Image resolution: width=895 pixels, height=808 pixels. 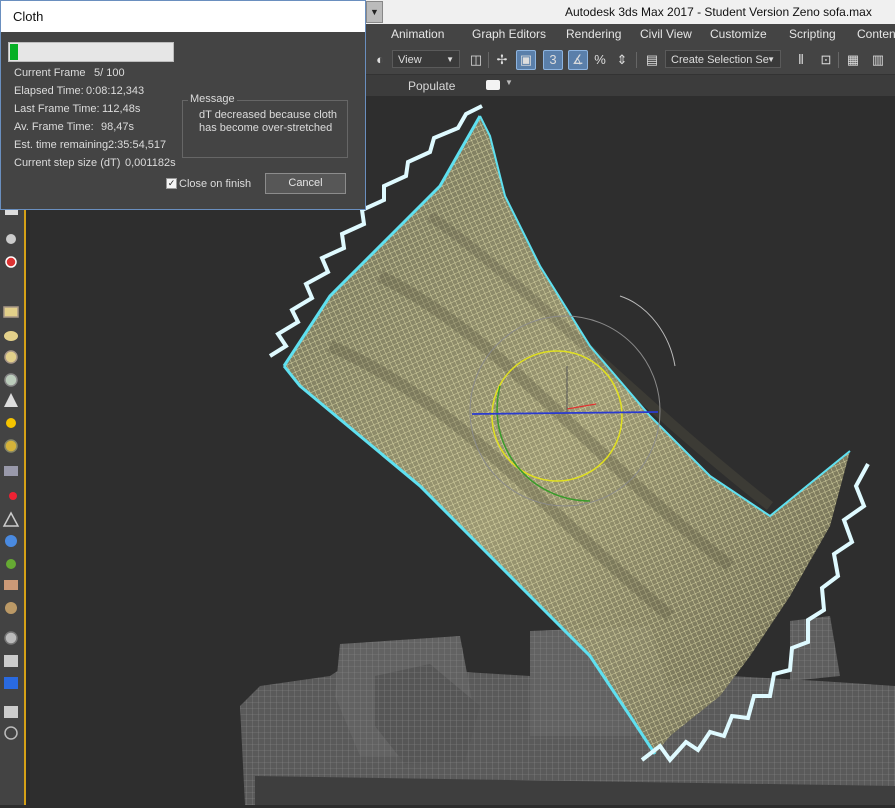 I want to click on last-frame-time-label: Last Frame Time:, so click(x=57, y=109).